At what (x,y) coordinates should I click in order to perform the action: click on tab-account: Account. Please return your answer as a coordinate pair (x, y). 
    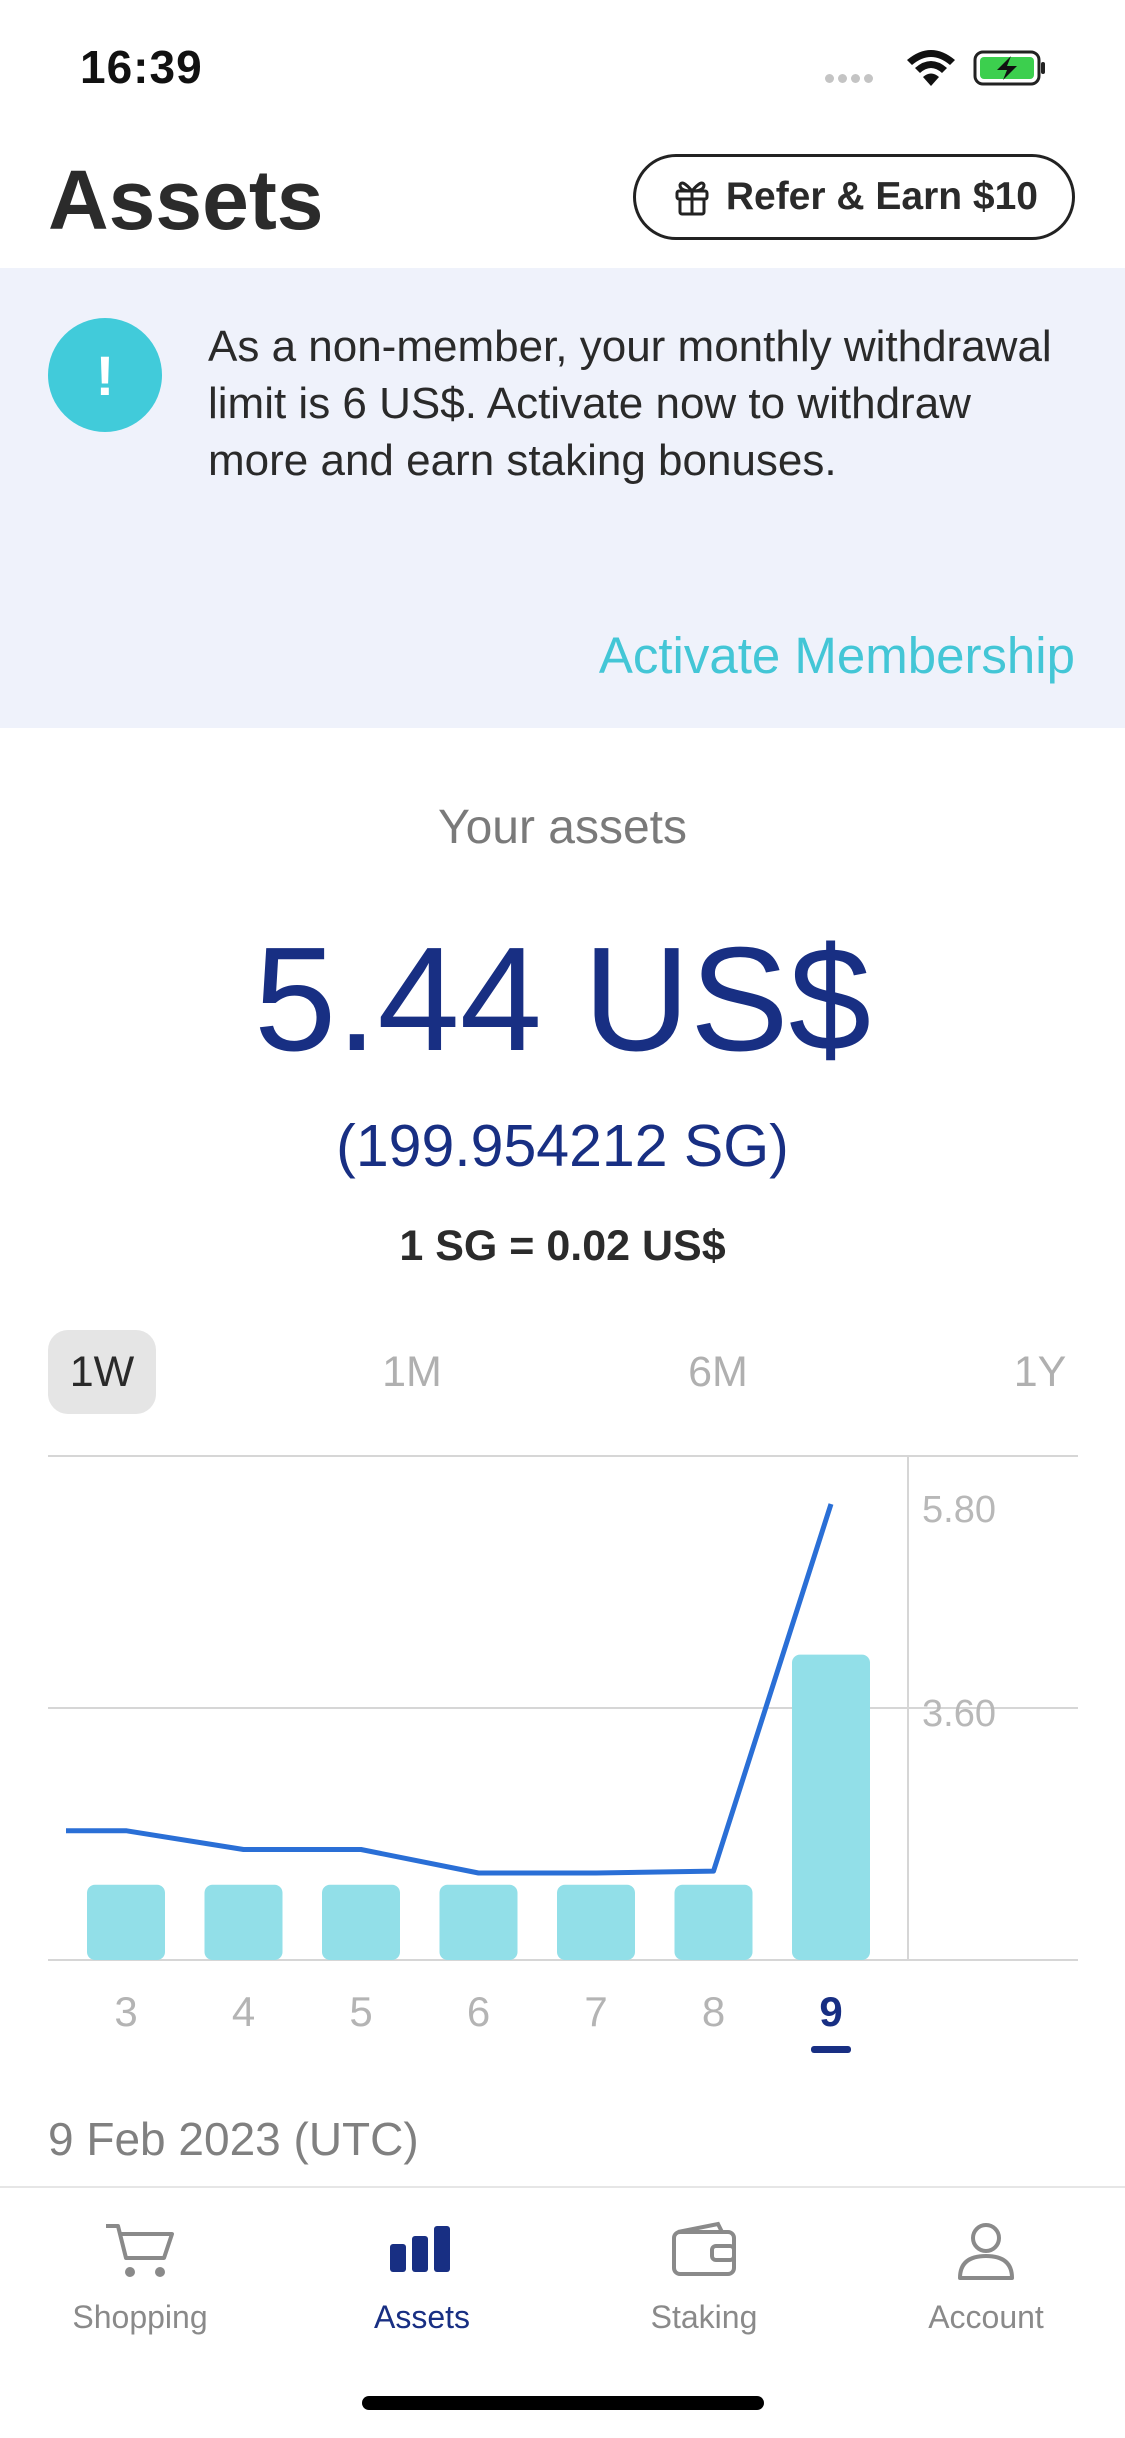
    Looking at the image, I should click on (985, 2277).